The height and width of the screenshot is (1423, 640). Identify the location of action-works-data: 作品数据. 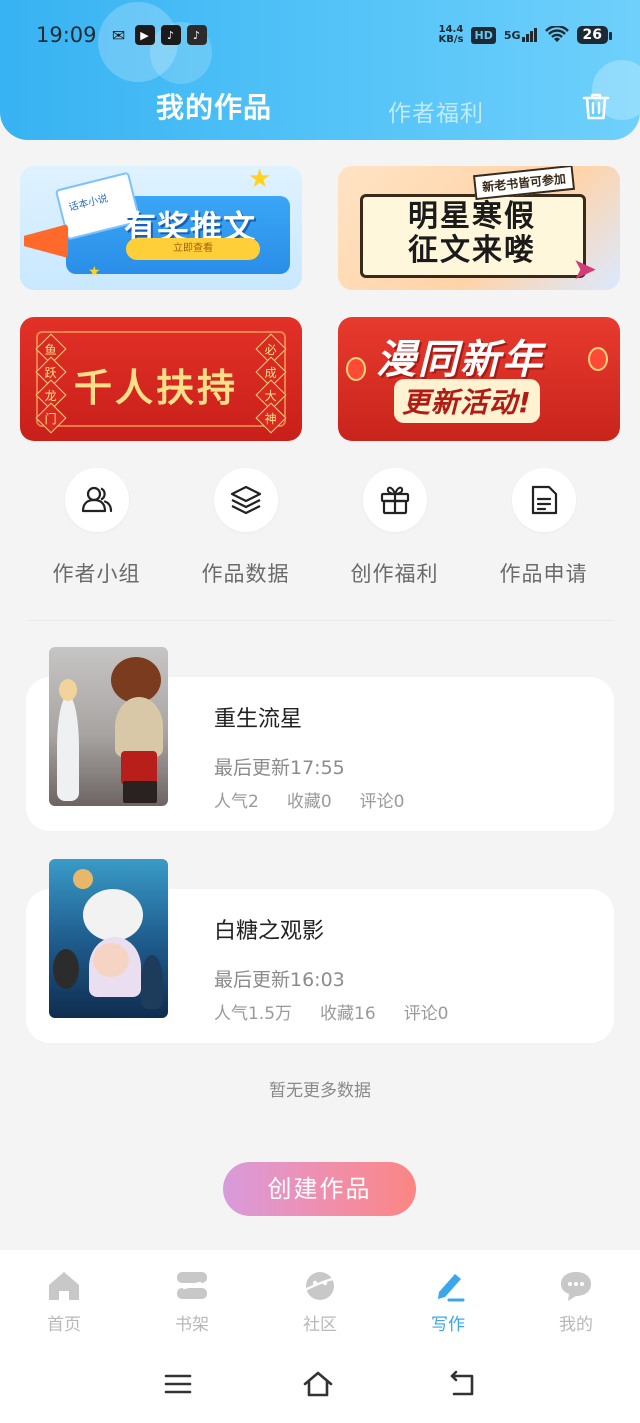
(245, 530).